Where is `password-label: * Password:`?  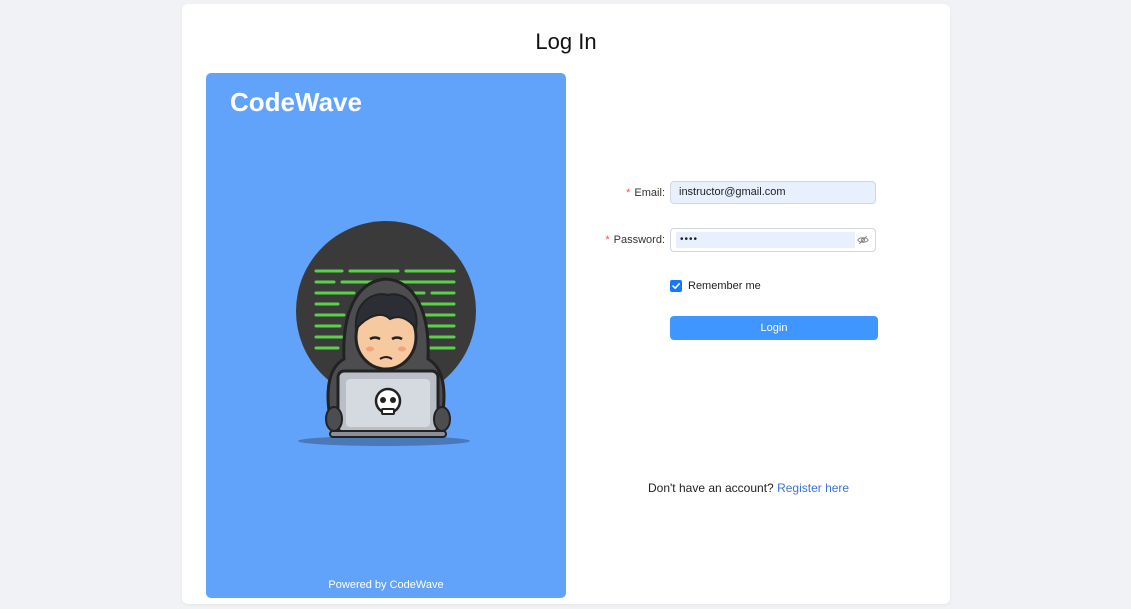 password-label: * Password: is located at coordinates (635, 240).